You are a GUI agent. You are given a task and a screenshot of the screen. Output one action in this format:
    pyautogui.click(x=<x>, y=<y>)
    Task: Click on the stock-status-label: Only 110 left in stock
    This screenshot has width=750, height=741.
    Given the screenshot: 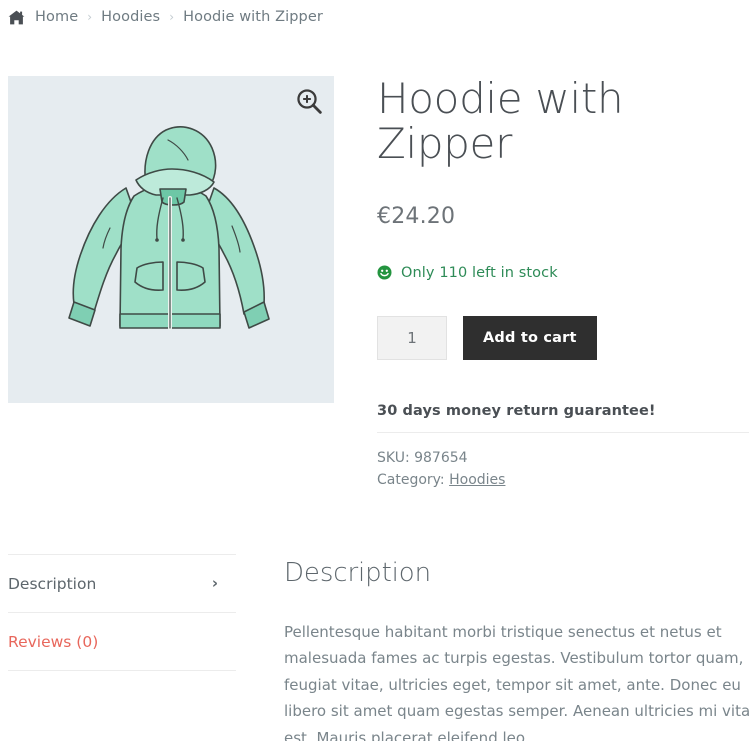 What is the action you would take?
    pyautogui.click(x=479, y=272)
    